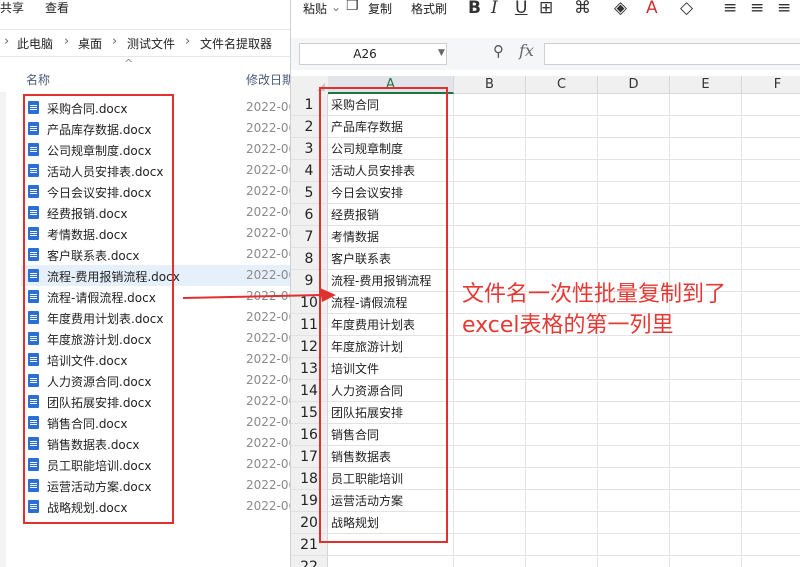  I want to click on cell-e8, so click(706, 259).